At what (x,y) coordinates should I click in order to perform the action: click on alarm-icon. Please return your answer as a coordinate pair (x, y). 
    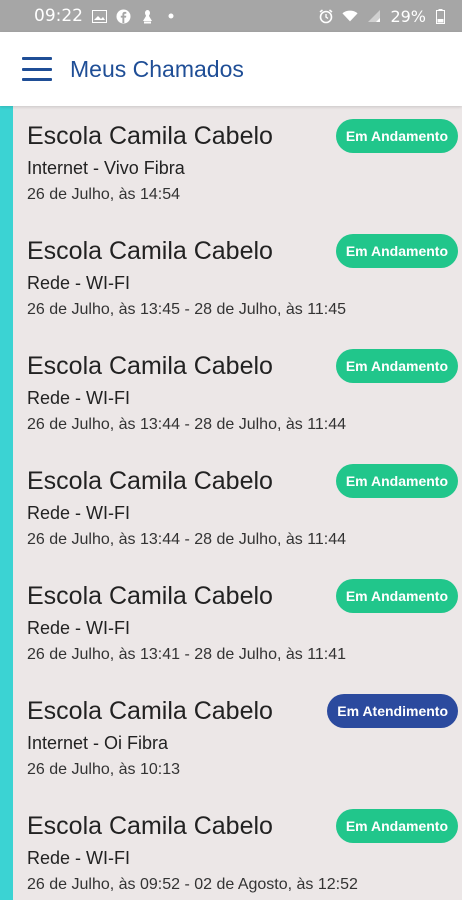
    Looking at the image, I should click on (326, 16).